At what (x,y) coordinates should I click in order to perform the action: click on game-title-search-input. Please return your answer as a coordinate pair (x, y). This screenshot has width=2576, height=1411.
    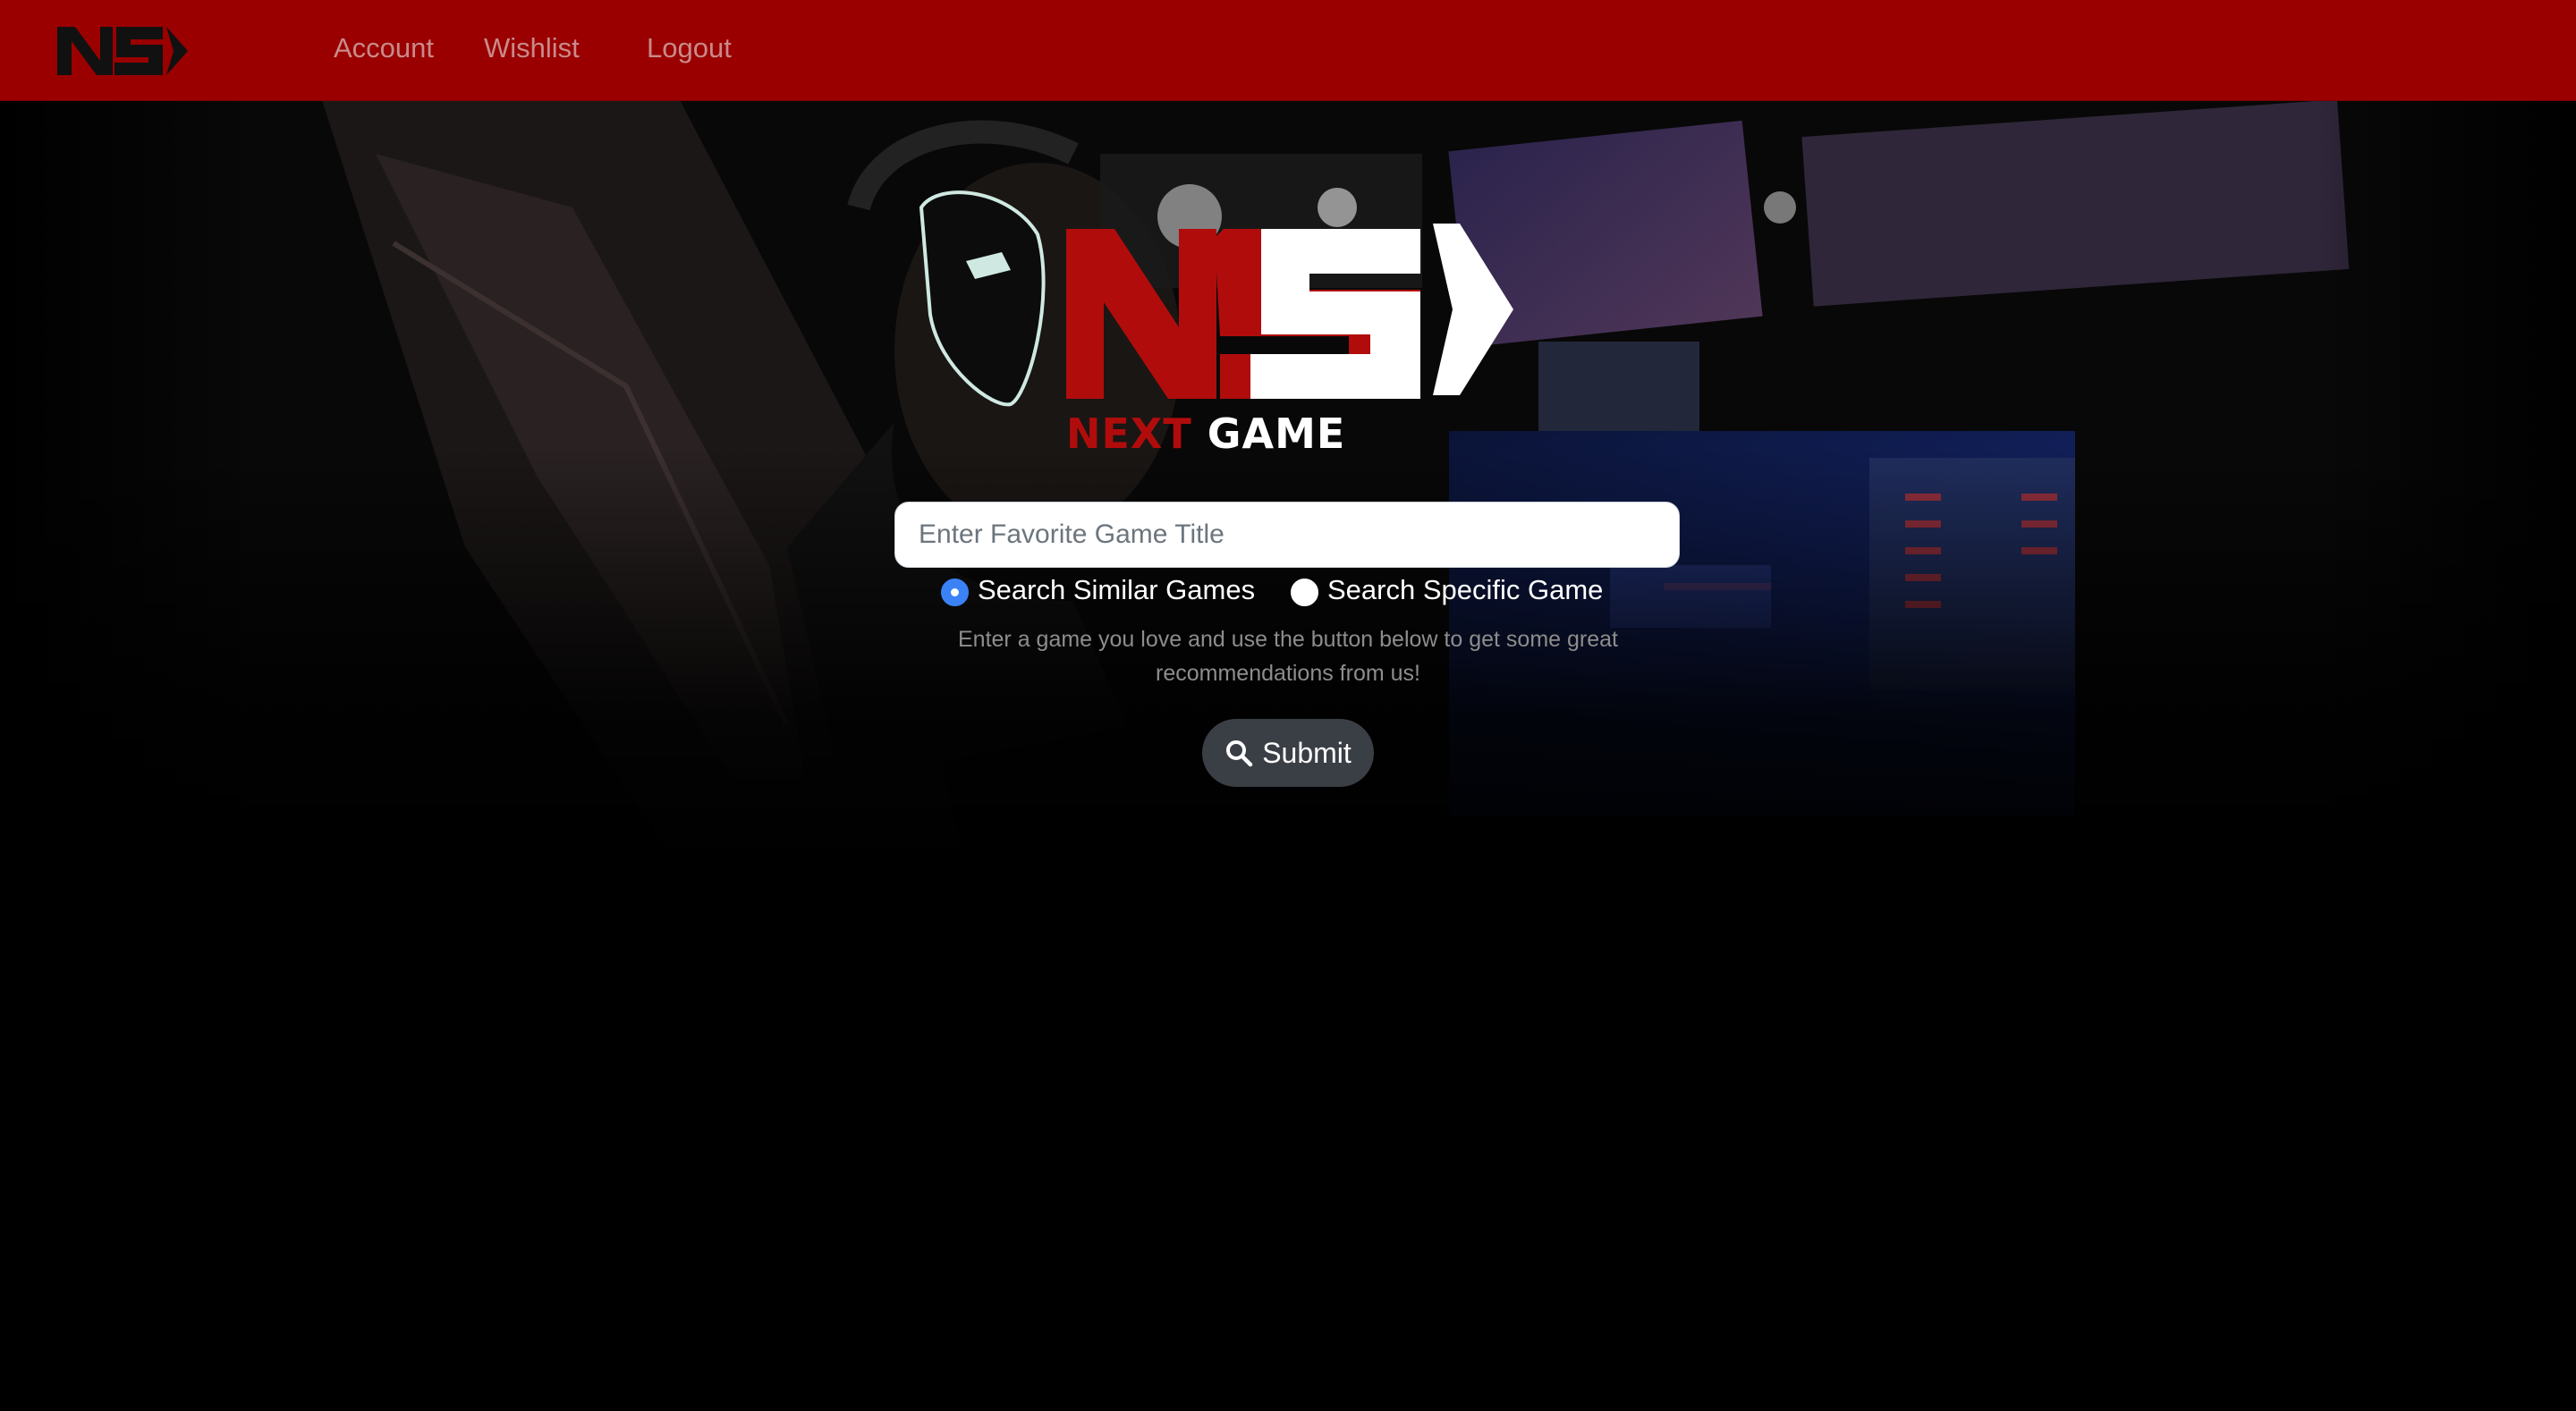
    Looking at the image, I should click on (1287, 535).